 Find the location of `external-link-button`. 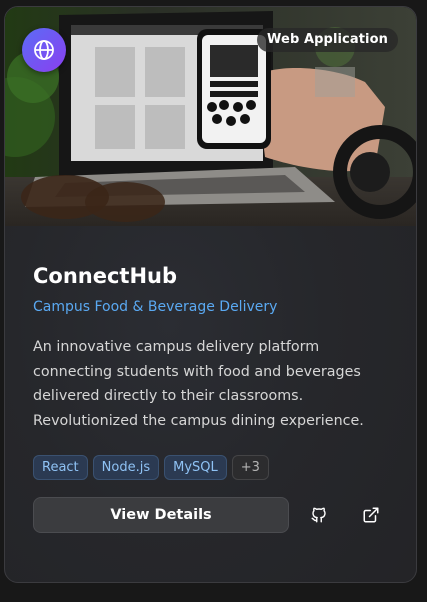

external-link-button is located at coordinates (371, 515).